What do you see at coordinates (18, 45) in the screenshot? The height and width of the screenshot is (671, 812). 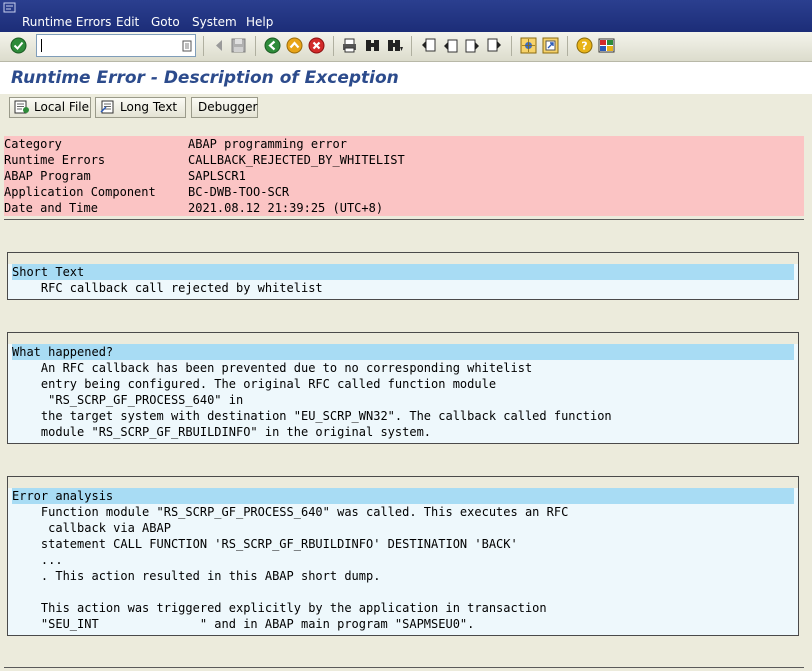 I see `enter-icon` at bounding box center [18, 45].